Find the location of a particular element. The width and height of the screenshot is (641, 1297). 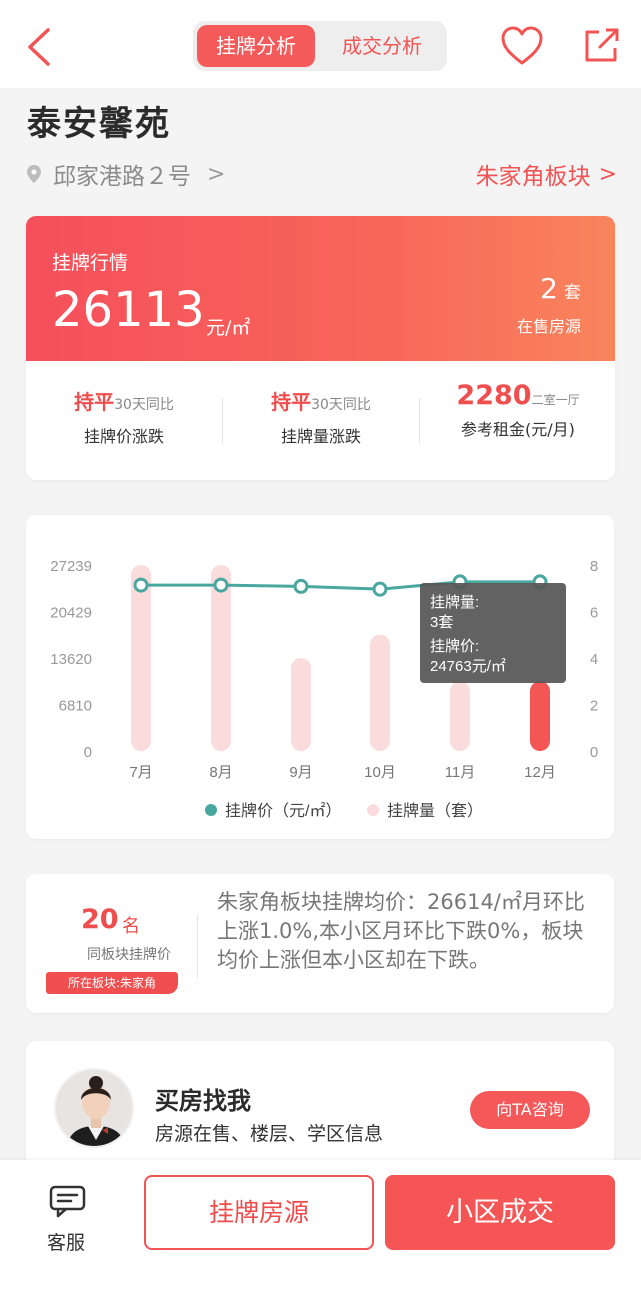

listing-count-unit: 套 is located at coordinates (572, 293).